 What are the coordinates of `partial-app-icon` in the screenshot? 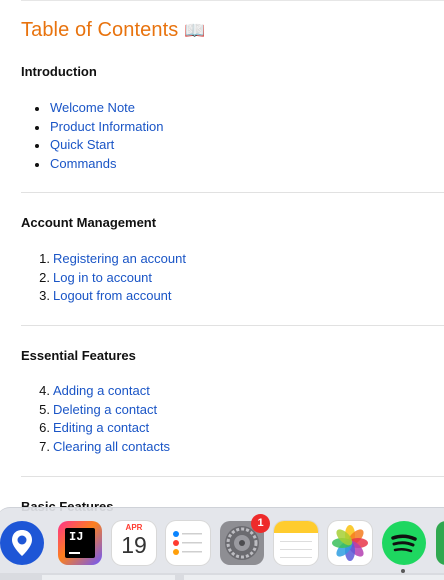 It's located at (440, 543).